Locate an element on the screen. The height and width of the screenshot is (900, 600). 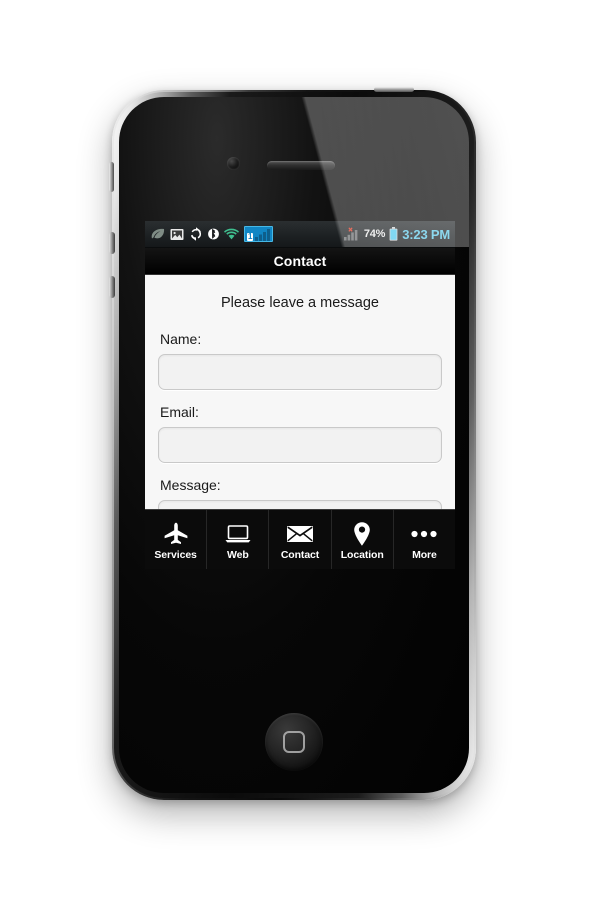
bluetooth-icon is located at coordinates (213, 234).